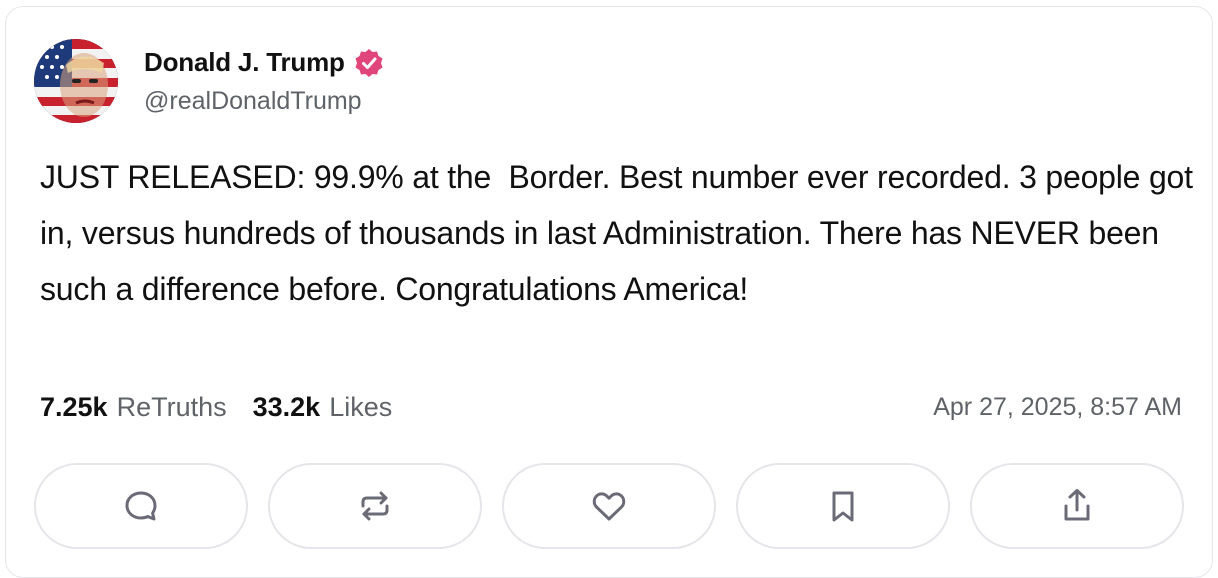  Describe the element at coordinates (264, 81) in the screenshot. I see `author-names: Donald J. Trump @realDonaldTrump` at that location.